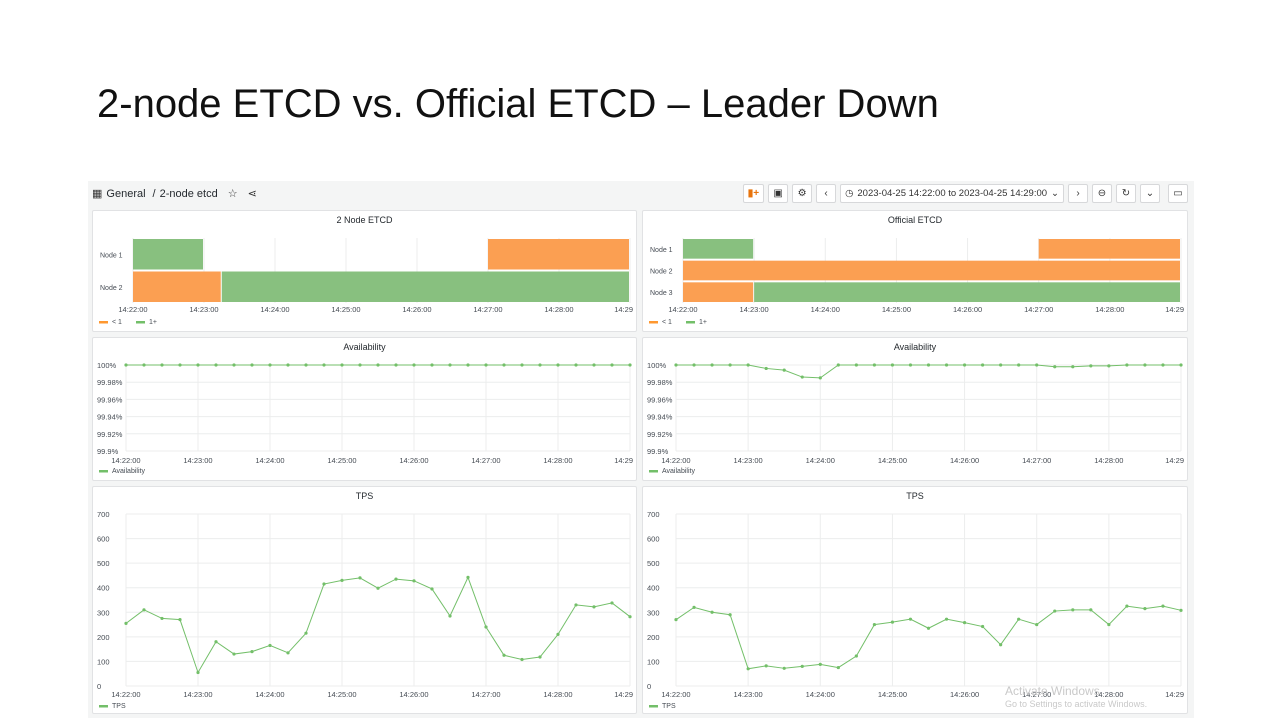  Describe the element at coordinates (660, 399) in the screenshot. I see `y-tick-label: 99.96%` at that location.